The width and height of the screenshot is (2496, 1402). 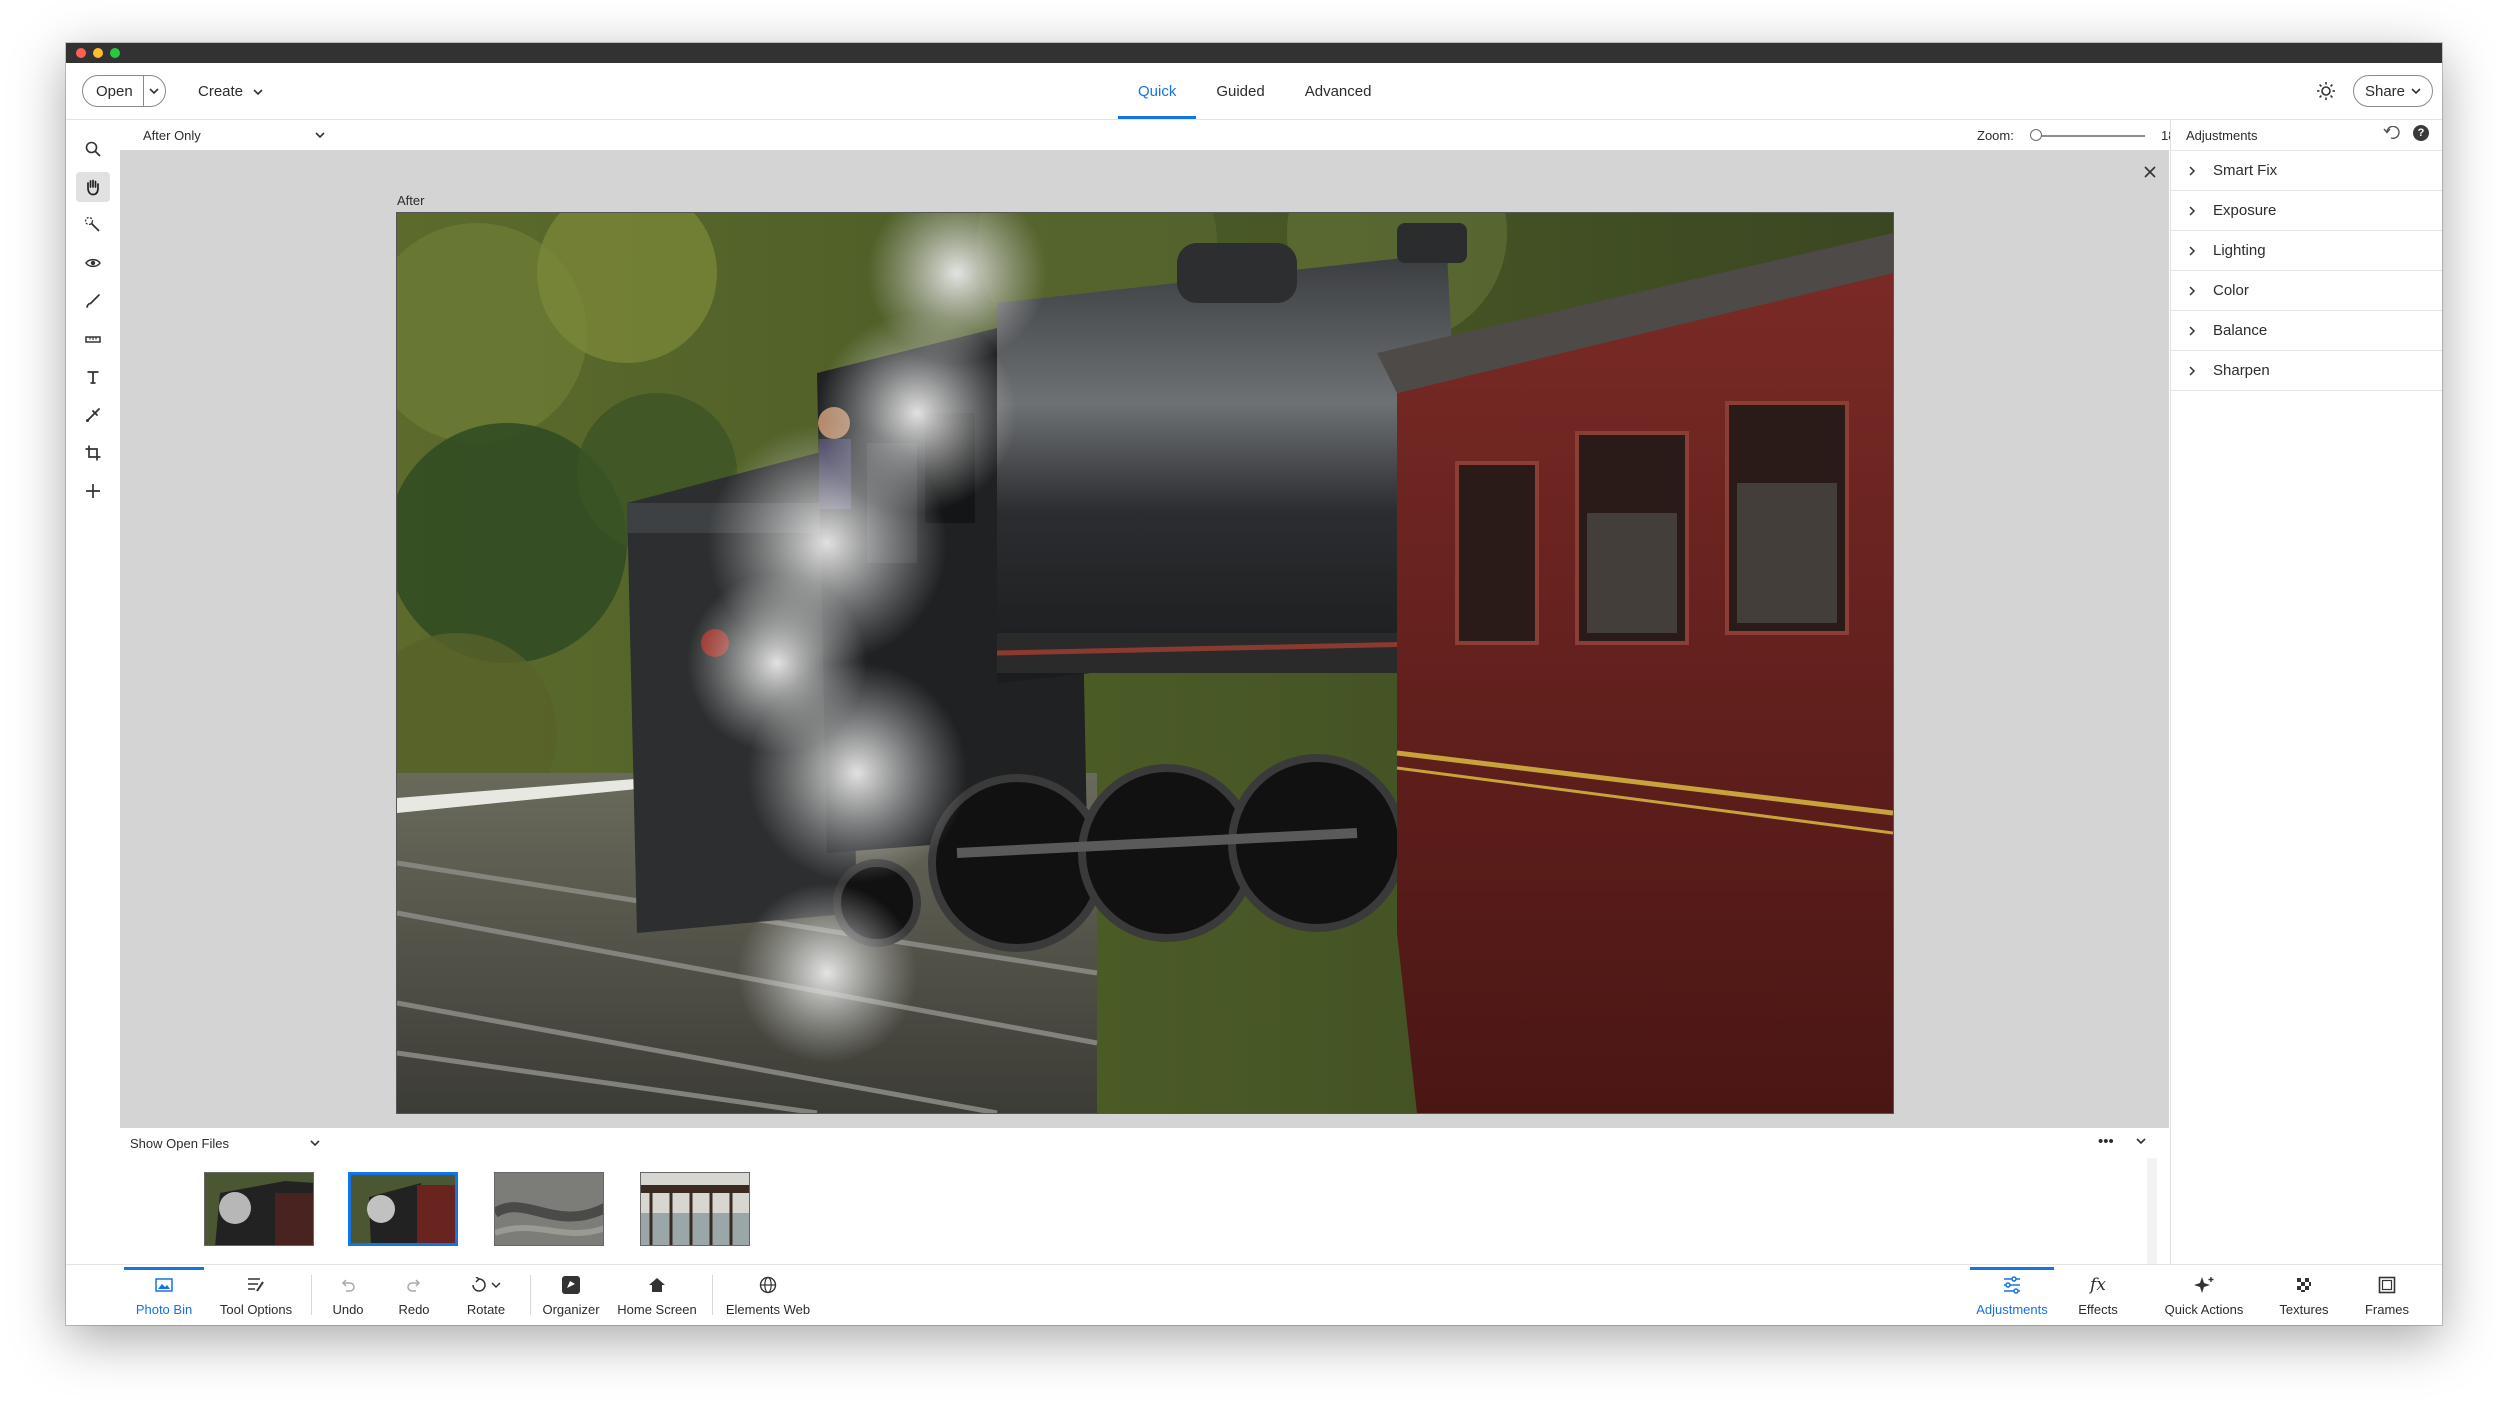 What do you see at coordinates (2306, 251) in the screenshot?
I see `adjustment-lighting: Lighting` at bounding box center [2306, 251].